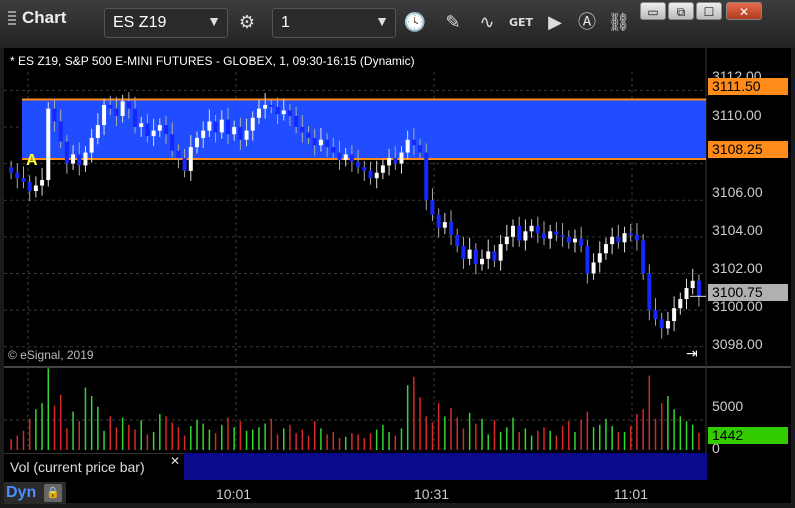 Image resolution: width=795 pixels, height=508 pixels. Describe the element at coordinates (53, 493) in the screenshot. I see `lock-icon: 🔒` at that location.